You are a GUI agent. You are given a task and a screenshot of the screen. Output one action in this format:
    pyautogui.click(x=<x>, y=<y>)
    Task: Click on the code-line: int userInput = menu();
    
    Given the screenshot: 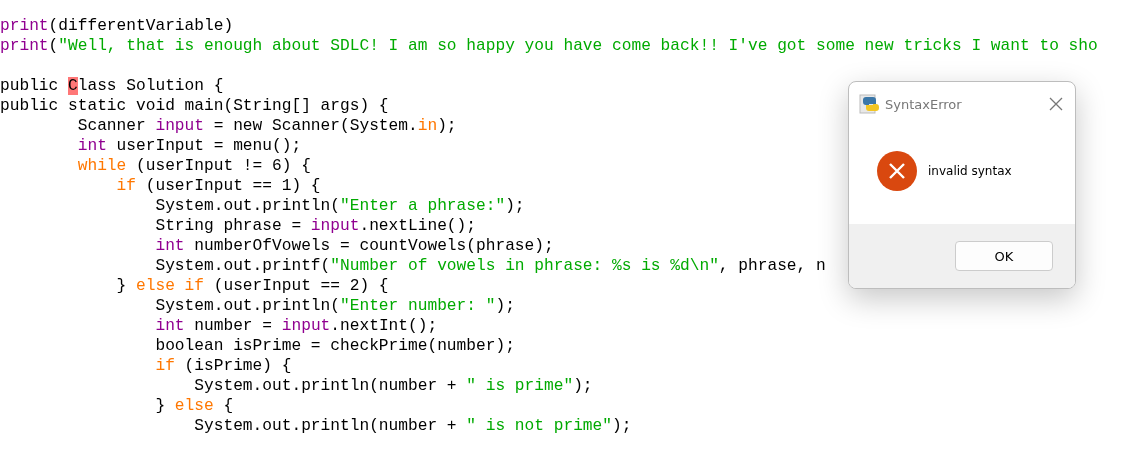 What is the action you would take?
    pyautogui.click(x=189, y=146)
    